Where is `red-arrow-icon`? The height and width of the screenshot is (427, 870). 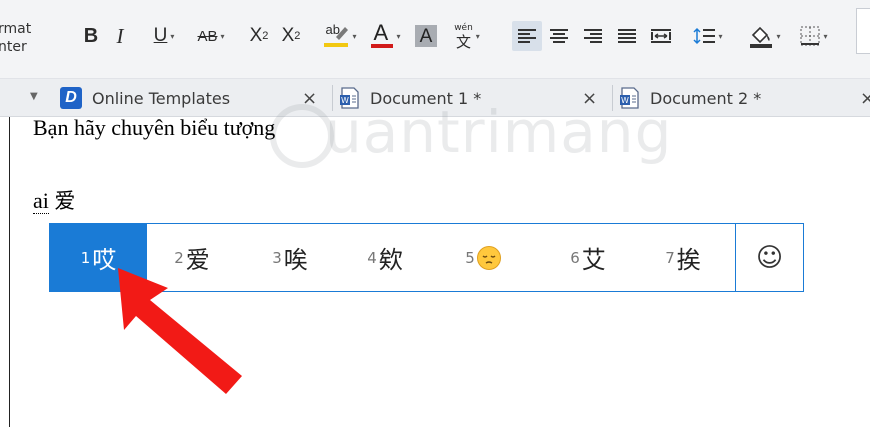
red-arrow-icon is located at coordinates (180, 331).